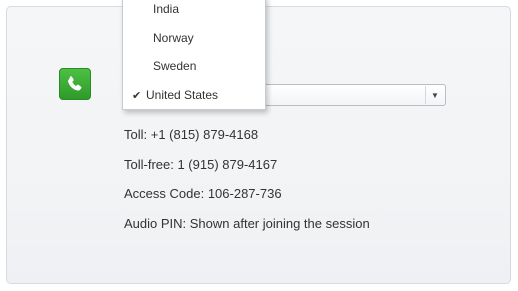 The image size is (518, 291). Describe the element at coordinates (203, 193) in the screenshot. I see `access-code: Access Code: 106-287-736` at that location.